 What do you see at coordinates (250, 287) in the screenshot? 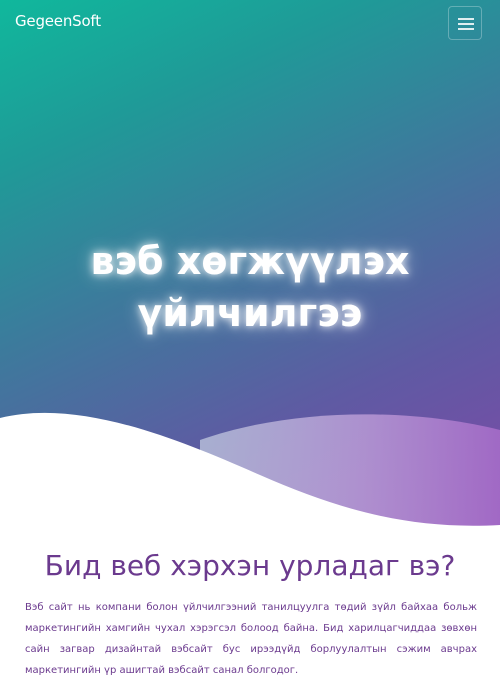
I see `hero-title: вэб хөгжүүлэх үйлчилгээ` at bounding box center [250, 287].